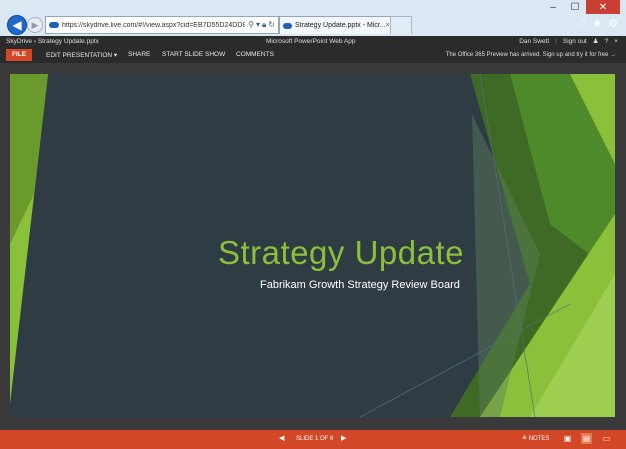  I want to click on back-button: ◀, so click(17, 25).